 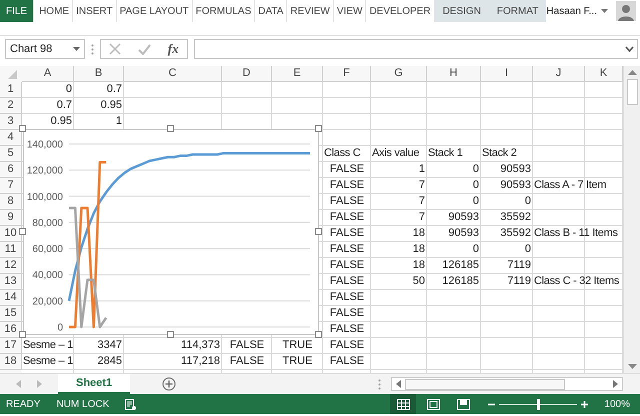 I want to click on column-header: J, so click(x=559, y=74).